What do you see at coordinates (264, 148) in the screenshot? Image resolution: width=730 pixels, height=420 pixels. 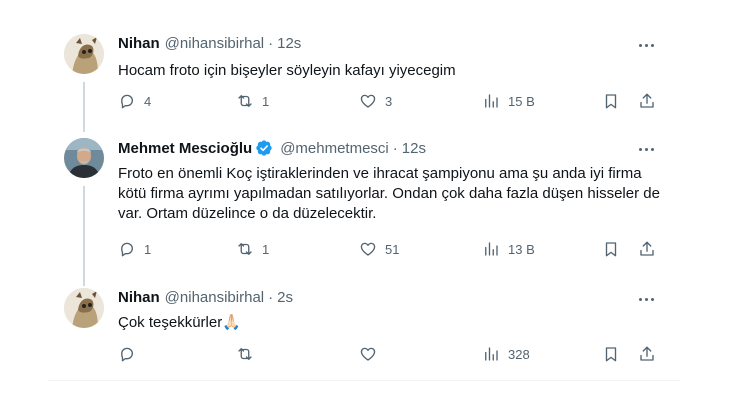 I see `verified-badge-icon` at bounding box center [264, 148].